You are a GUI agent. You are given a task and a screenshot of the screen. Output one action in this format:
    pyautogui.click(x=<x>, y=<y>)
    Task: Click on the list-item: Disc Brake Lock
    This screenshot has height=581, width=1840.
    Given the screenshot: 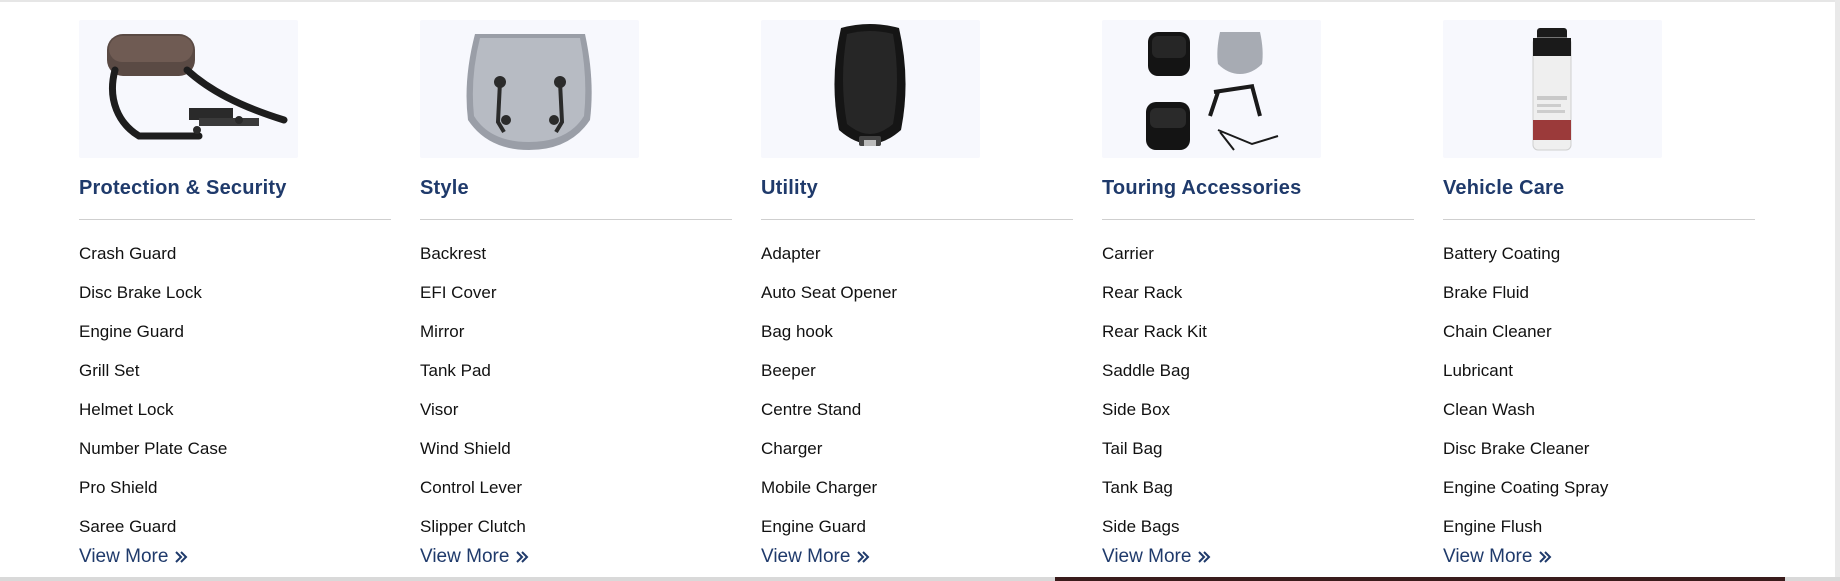 What is the action you would take?
    pyautogui.click(x=235, y=292)
    